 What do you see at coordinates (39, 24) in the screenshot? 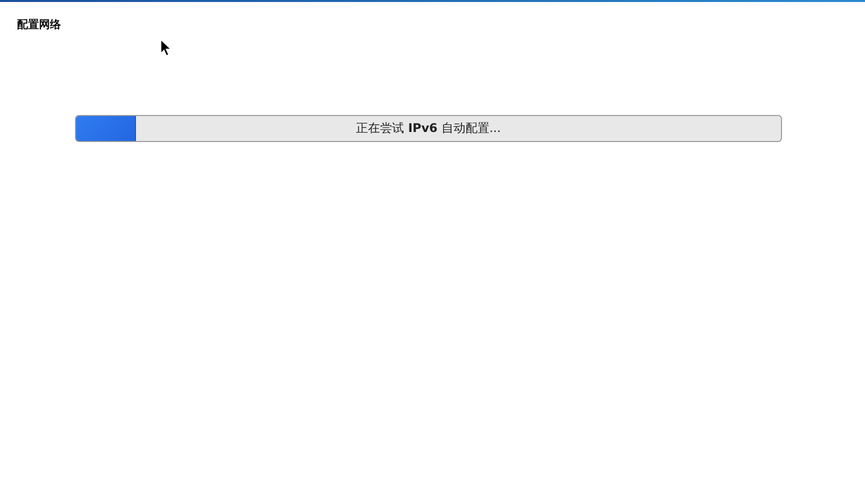
I see `window-title: 配置网络` at bounding box center [39, 24].